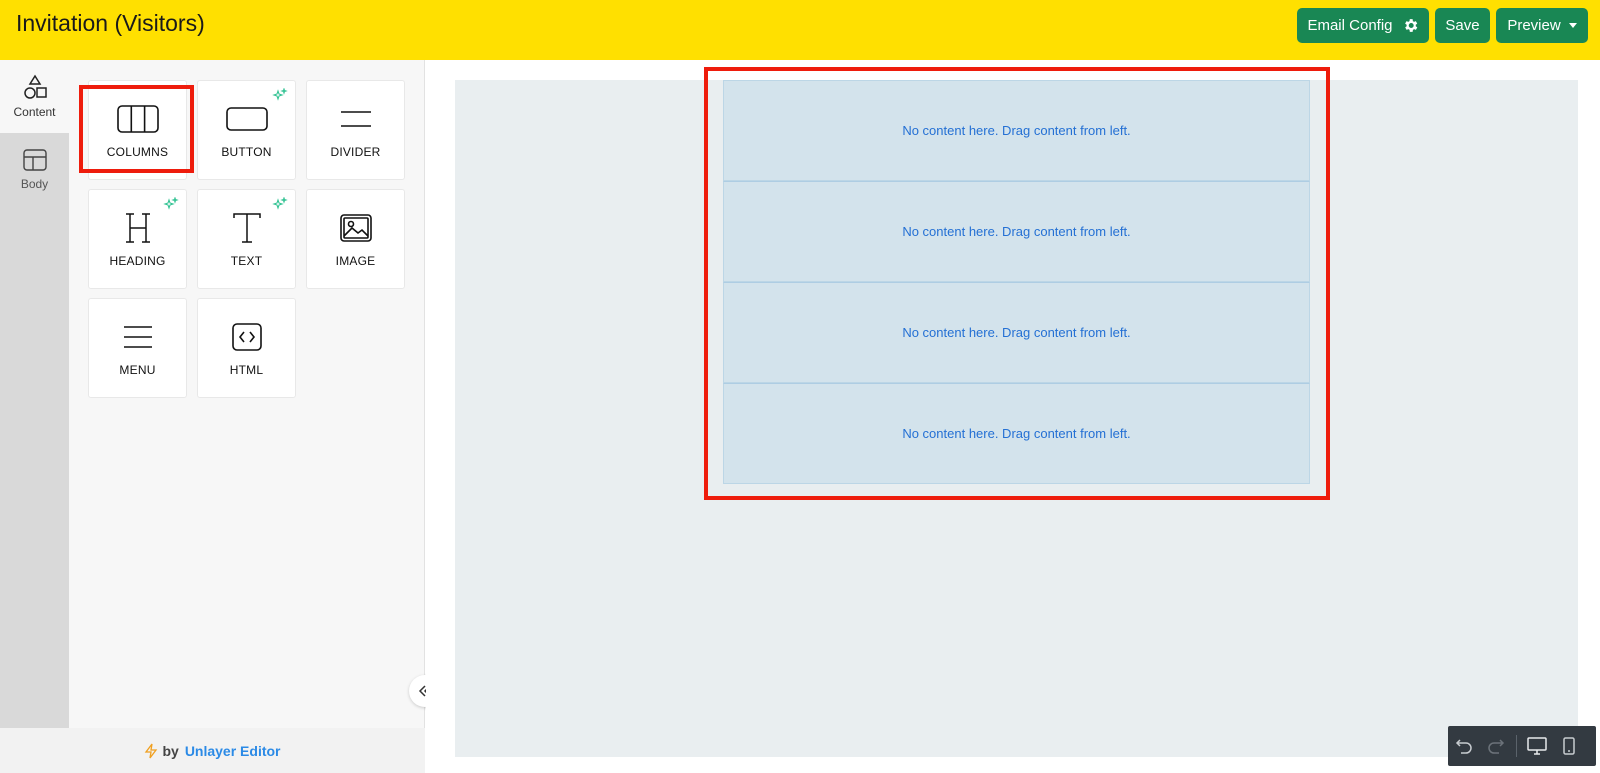 The image size is (1600, 773). I want to click on redo-button, so click(1496, 746).